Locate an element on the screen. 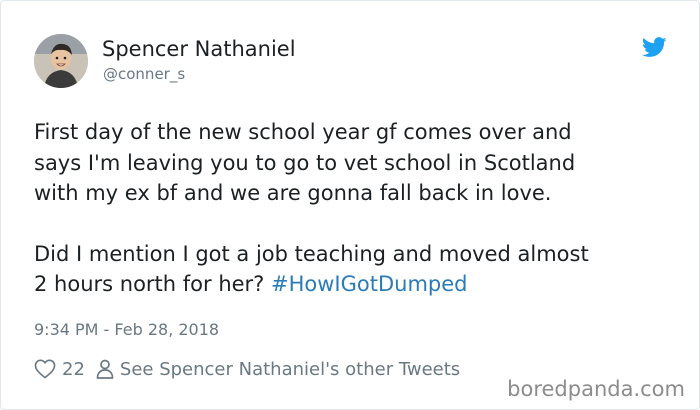 The height and width of the screenshot is (410, 700). handle: @conner_s is located at coordinates (144, 74).